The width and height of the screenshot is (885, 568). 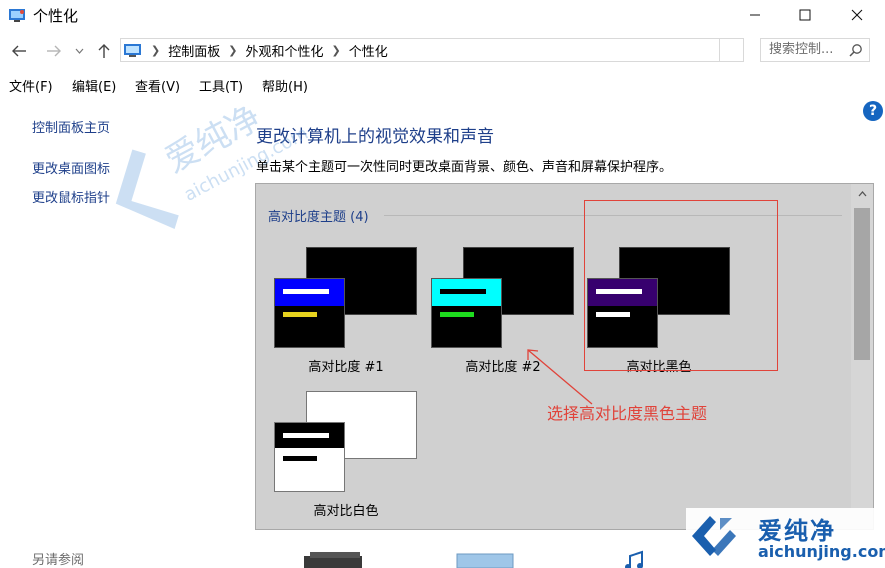 What do you see at coordinates (627, 413) in the screenshot?
I see `annotation-text: 选择高对比度黑色主题` at bounding box center [627, 413].